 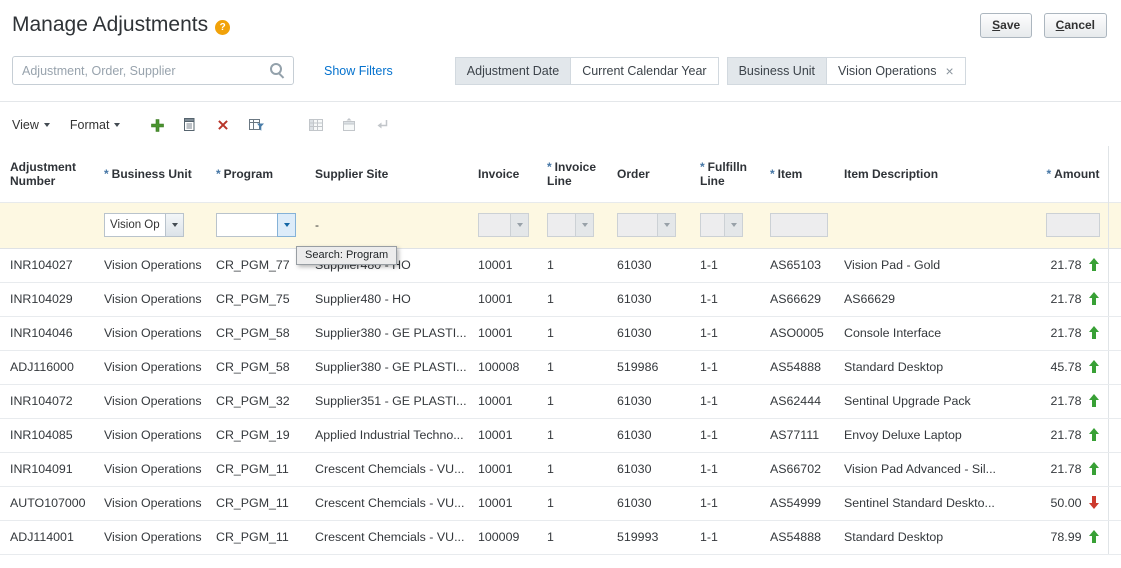 I want to click on column-header-fulfill_line: * Fulfilln Line, so click(x=725, y=174).